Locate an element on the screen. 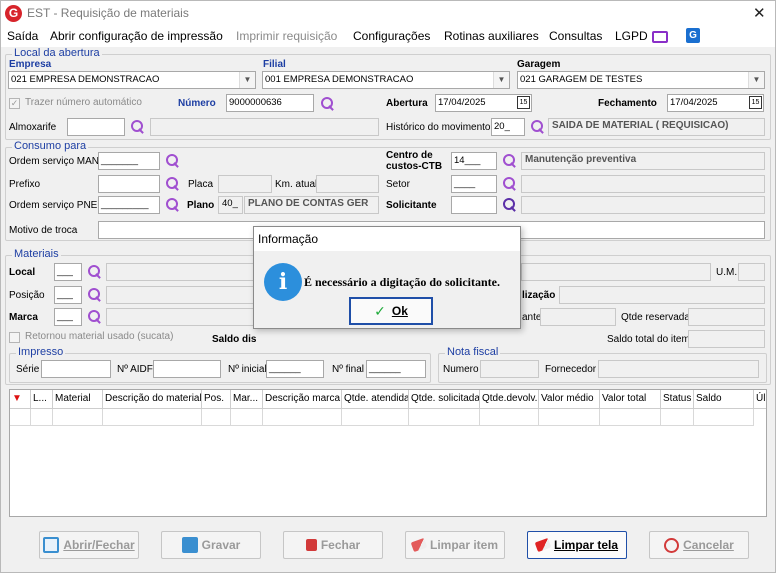  posicao-input: ___ is located at coordinates (68, 295).